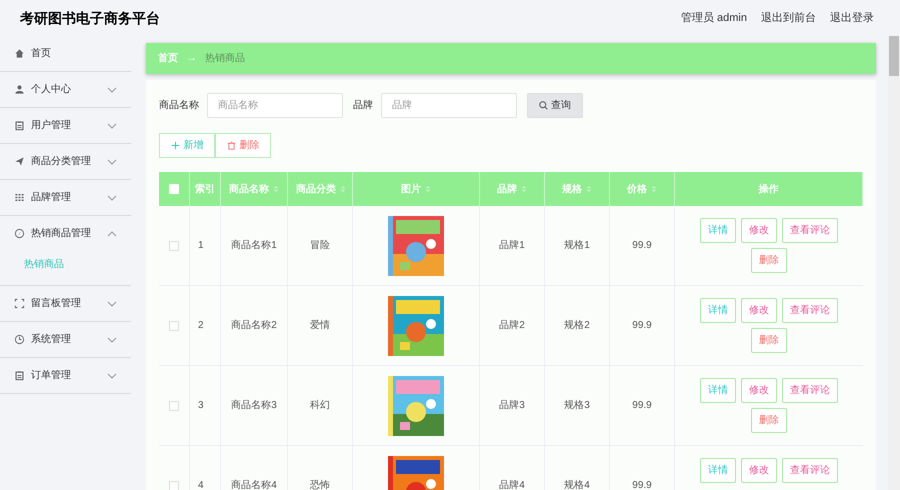 The height and width of the screenshot is (490, 900). What do you see at coordinates (577, 325) in the screenshot?
I see `table-cell-text: 规格2` at bounding box center [577, 325].